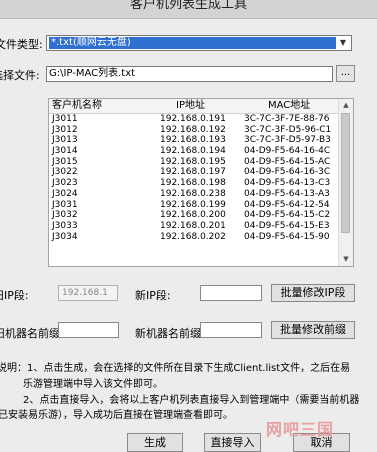 The width and height of the screenshot is (377, 452). I want to click on cell-name: J3022, so click(65, 172).